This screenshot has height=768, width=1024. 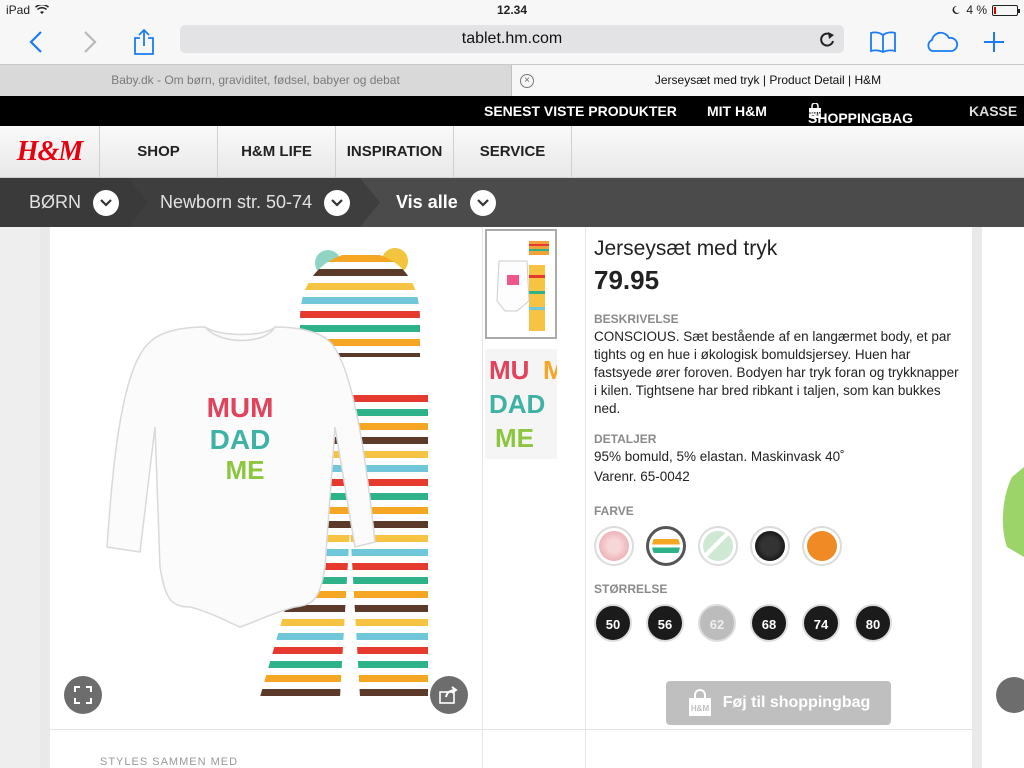 What do you see at coordinates (534, 497) in the screenshot?
I see `thumbnail-strip: MU M DAD ME` at bounding box center [534, 497].